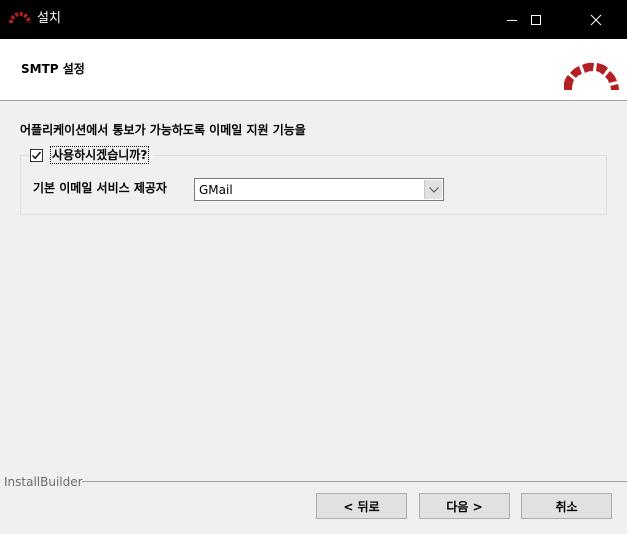 The height and width of the screenshot is (534, 627). I want to click on enable-email-checkbox-label: 사용하시겠습니까?, so click(100, 155).